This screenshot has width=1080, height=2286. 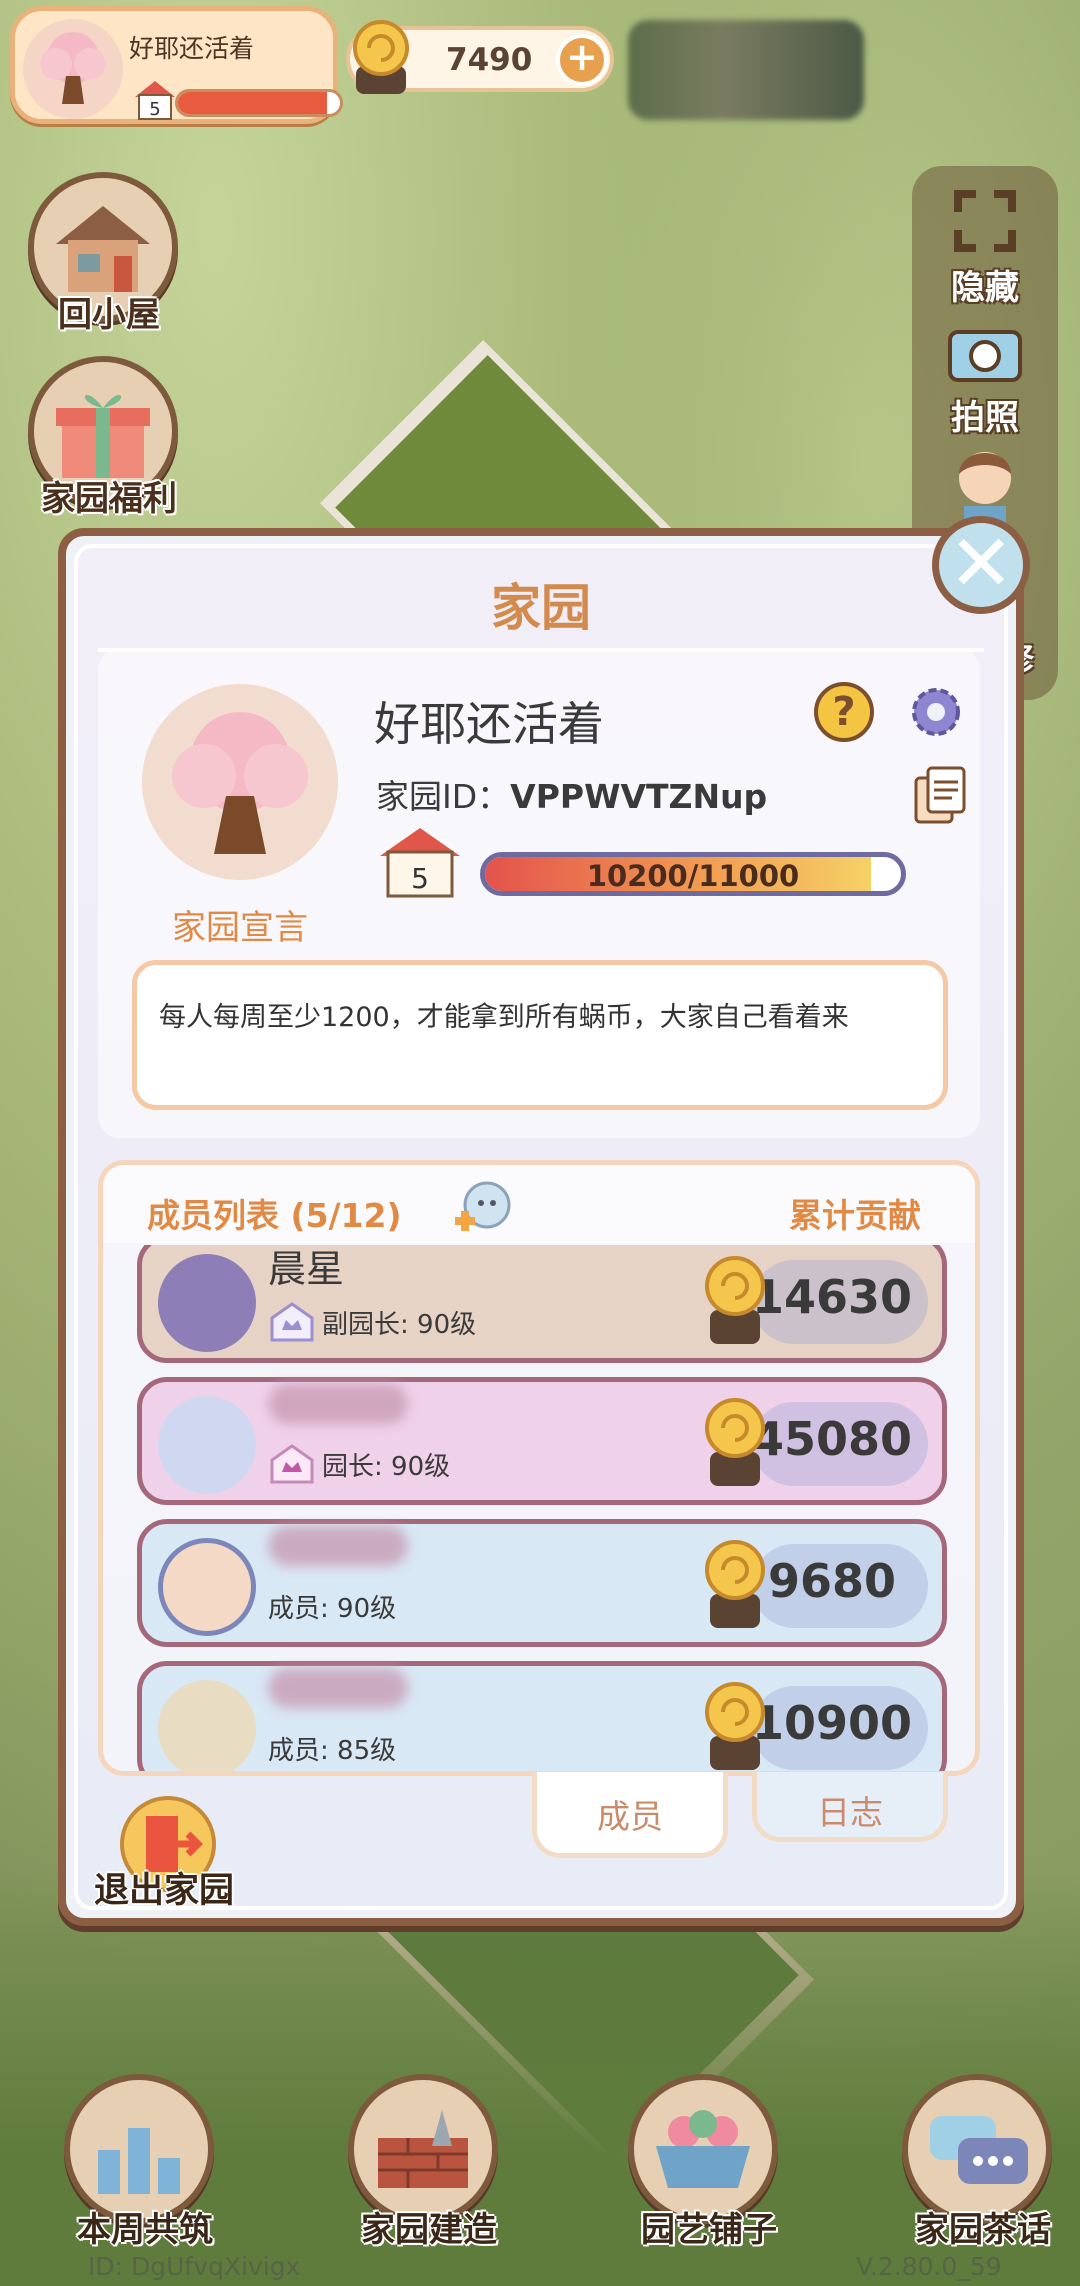 What do you see at coordinates (542, 1441) in the screenshot?
I see `member-row: 园长: 90级 45080` at bounding box center [542, 1441].